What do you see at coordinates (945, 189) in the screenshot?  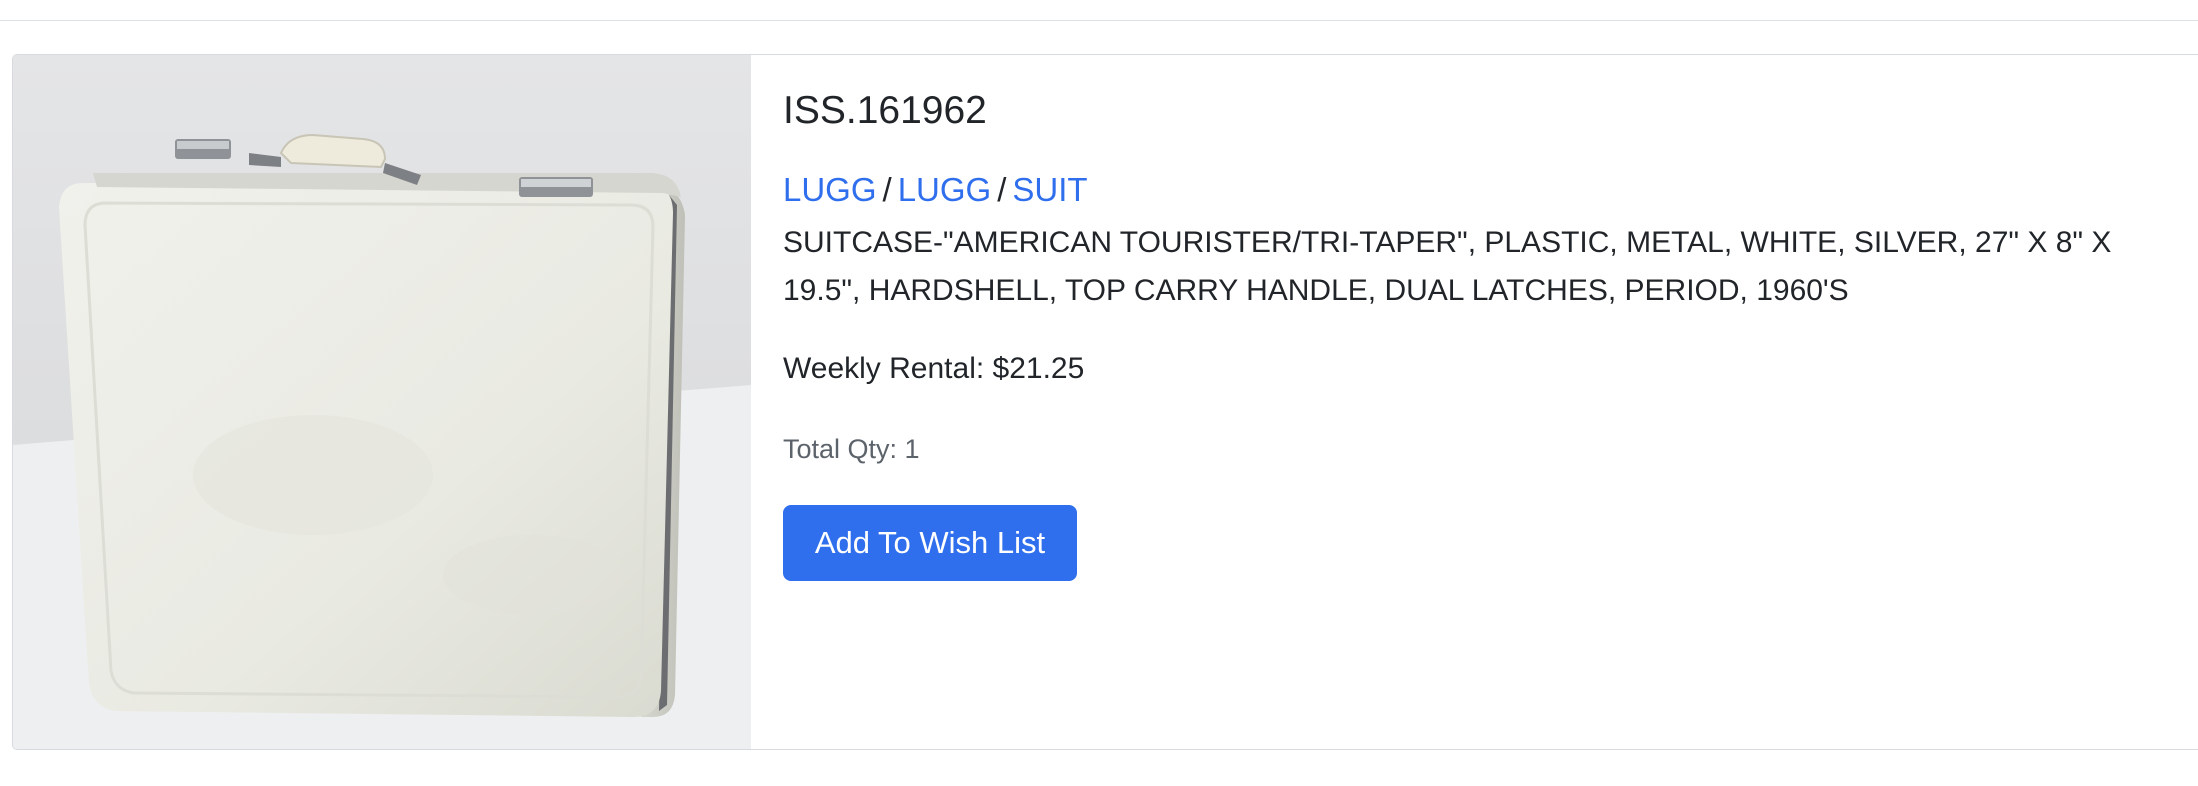 I see `breadcrumb-link-subcategory: LUGG` at bounding box center [945, 189].